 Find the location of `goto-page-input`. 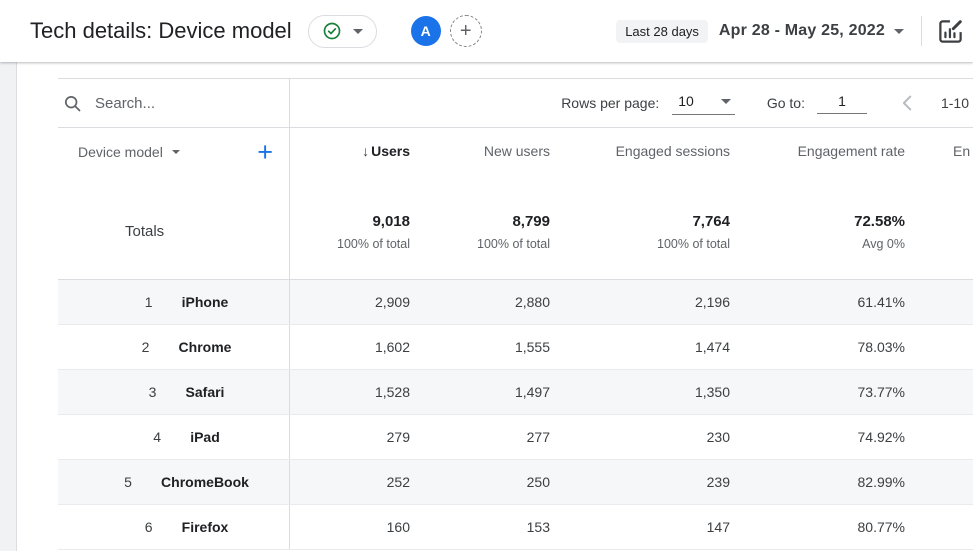

goto-page-input is located at coordinates (841, 103).